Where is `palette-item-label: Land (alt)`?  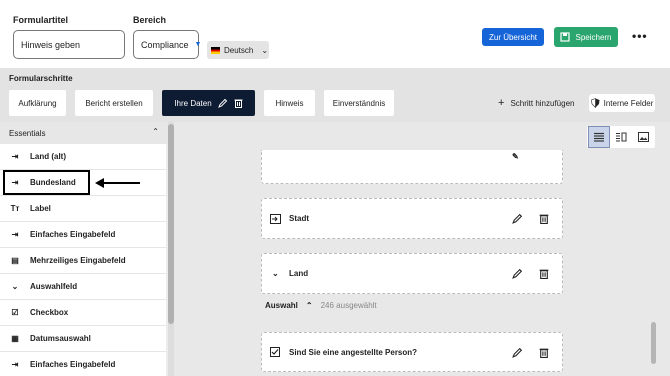
palette-item-label: Land (alt) is located at coordinates (48, 156).